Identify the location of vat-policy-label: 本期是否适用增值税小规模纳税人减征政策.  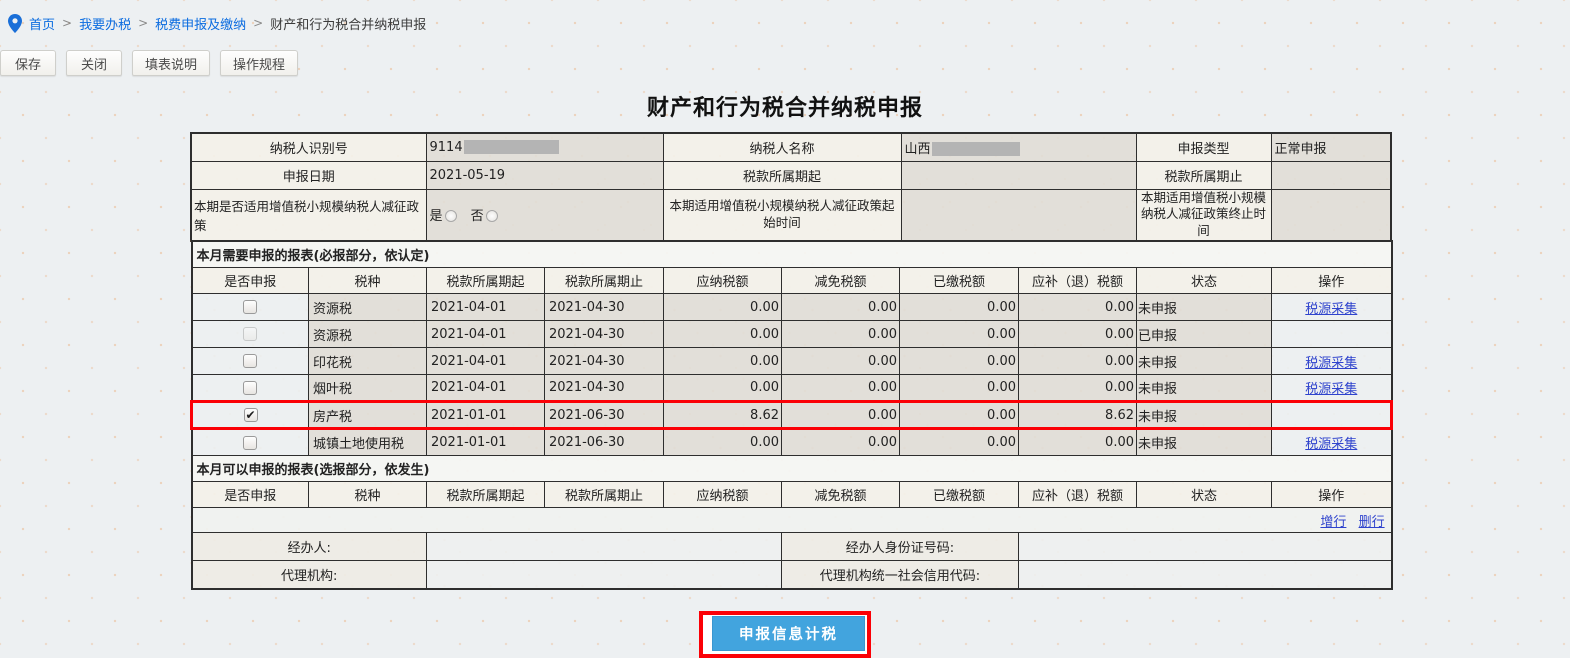
(308, 215).